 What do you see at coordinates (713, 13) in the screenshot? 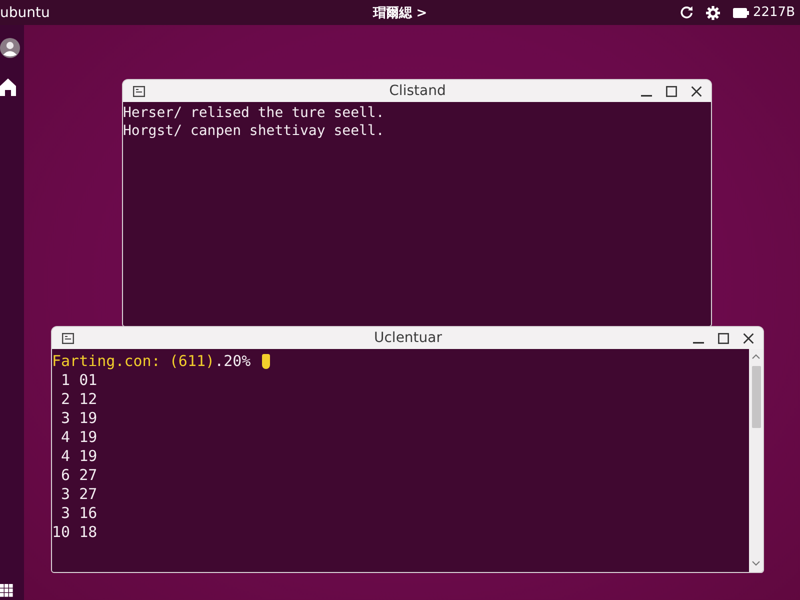
I see `settings-icon` at bounding box center [713, 13].